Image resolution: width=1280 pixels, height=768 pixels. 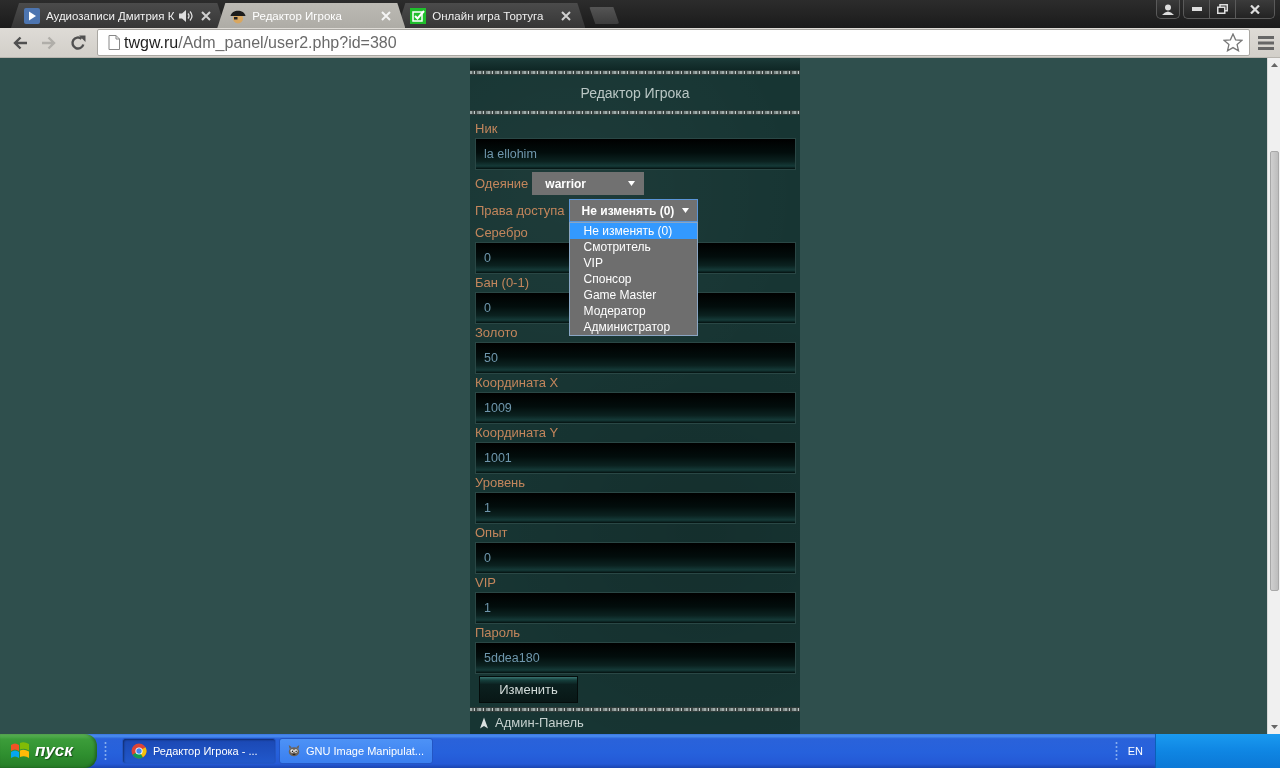 What do you see at coordinates (498, 633) in the screenshot?
I see `field-label: Пароль` at bounding box center [498, 633].